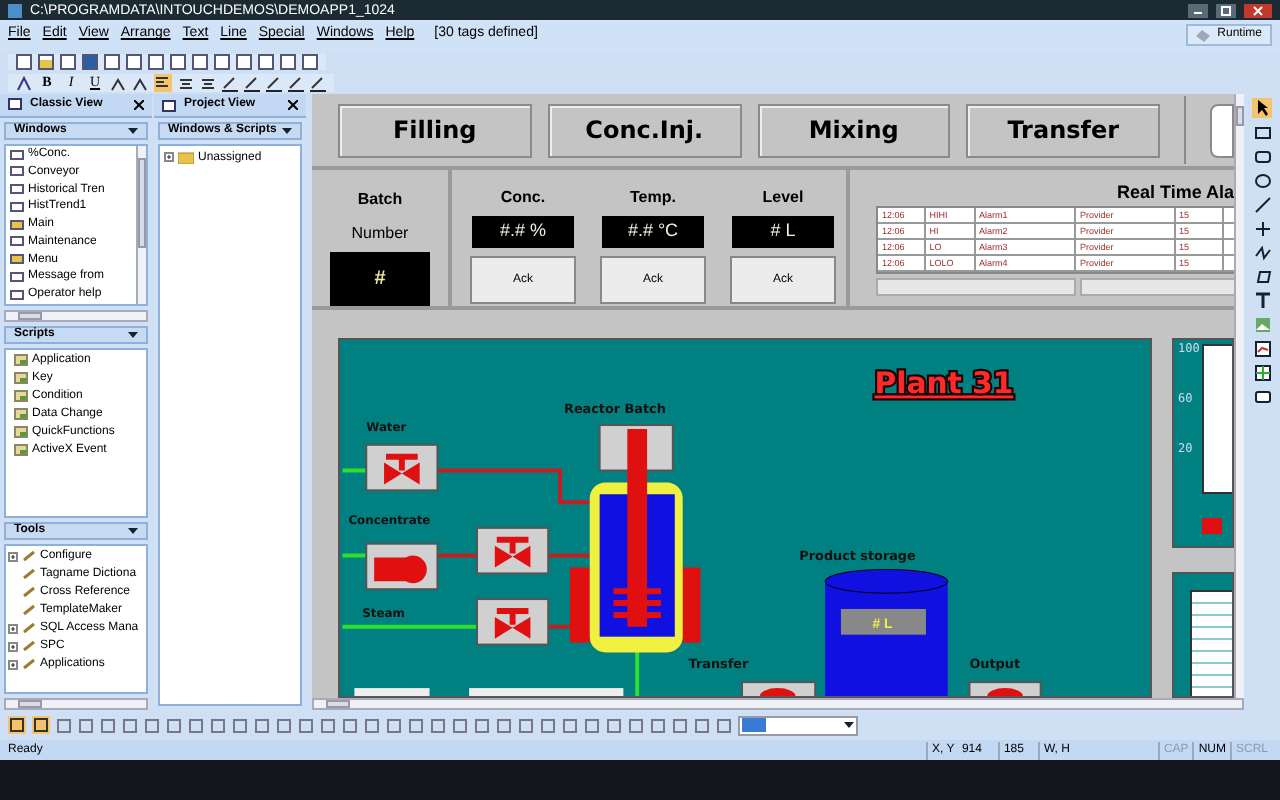  What do you see at coordinates (380, 234) in the screenshot?
I see `batch-subtitle: Number` at bounding box center [380, 234].